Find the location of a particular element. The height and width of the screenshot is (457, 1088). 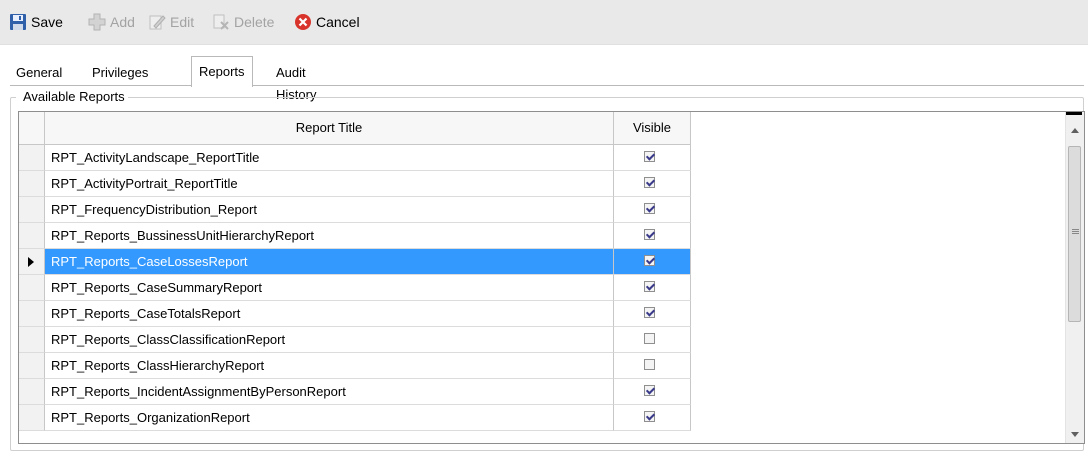

cancel-button: Cancel is located at coordinates (327, 22).